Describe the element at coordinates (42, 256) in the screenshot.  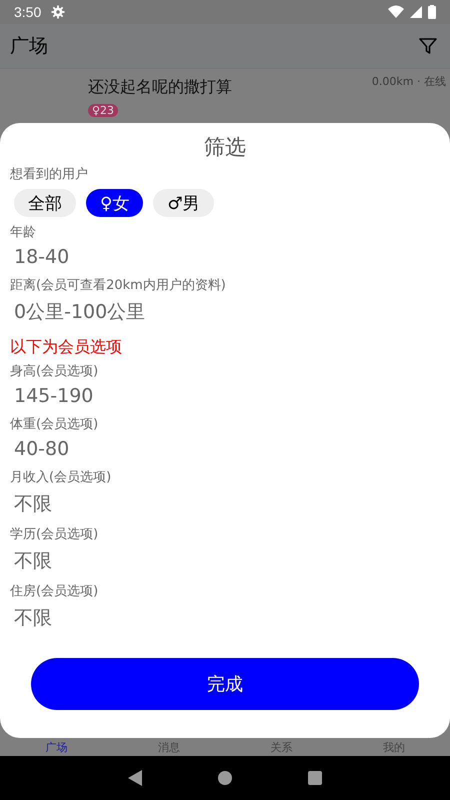
I see `field-value: 18-40` at that location.